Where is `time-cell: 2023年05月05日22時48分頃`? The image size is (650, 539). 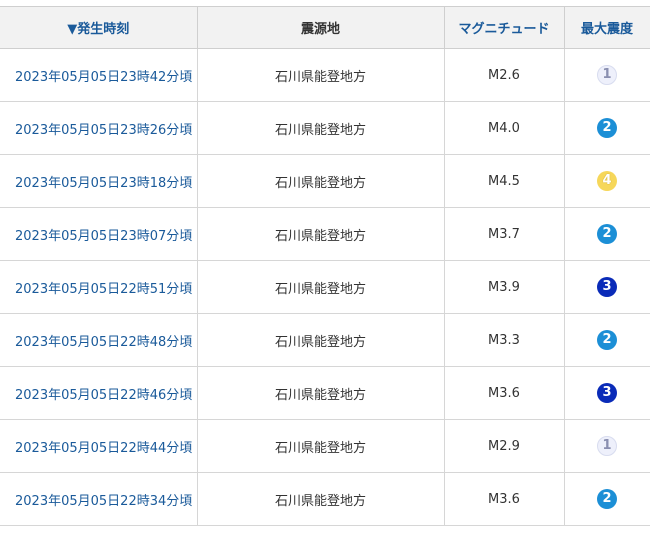 time-cell: 2023年05月05日22時48分頃 is located at coordinates (99, 340).